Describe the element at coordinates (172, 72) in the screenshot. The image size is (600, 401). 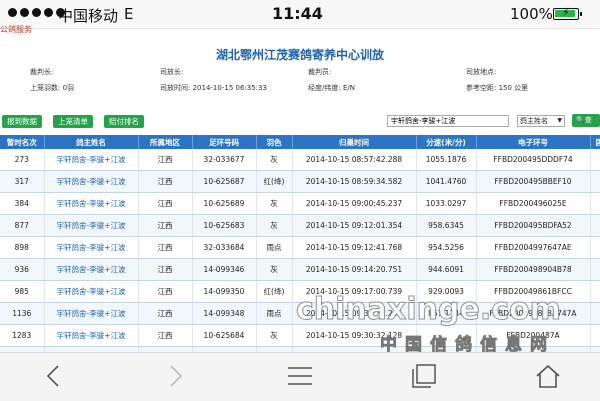
I see `info-release-chief: 司放长:` at that location.